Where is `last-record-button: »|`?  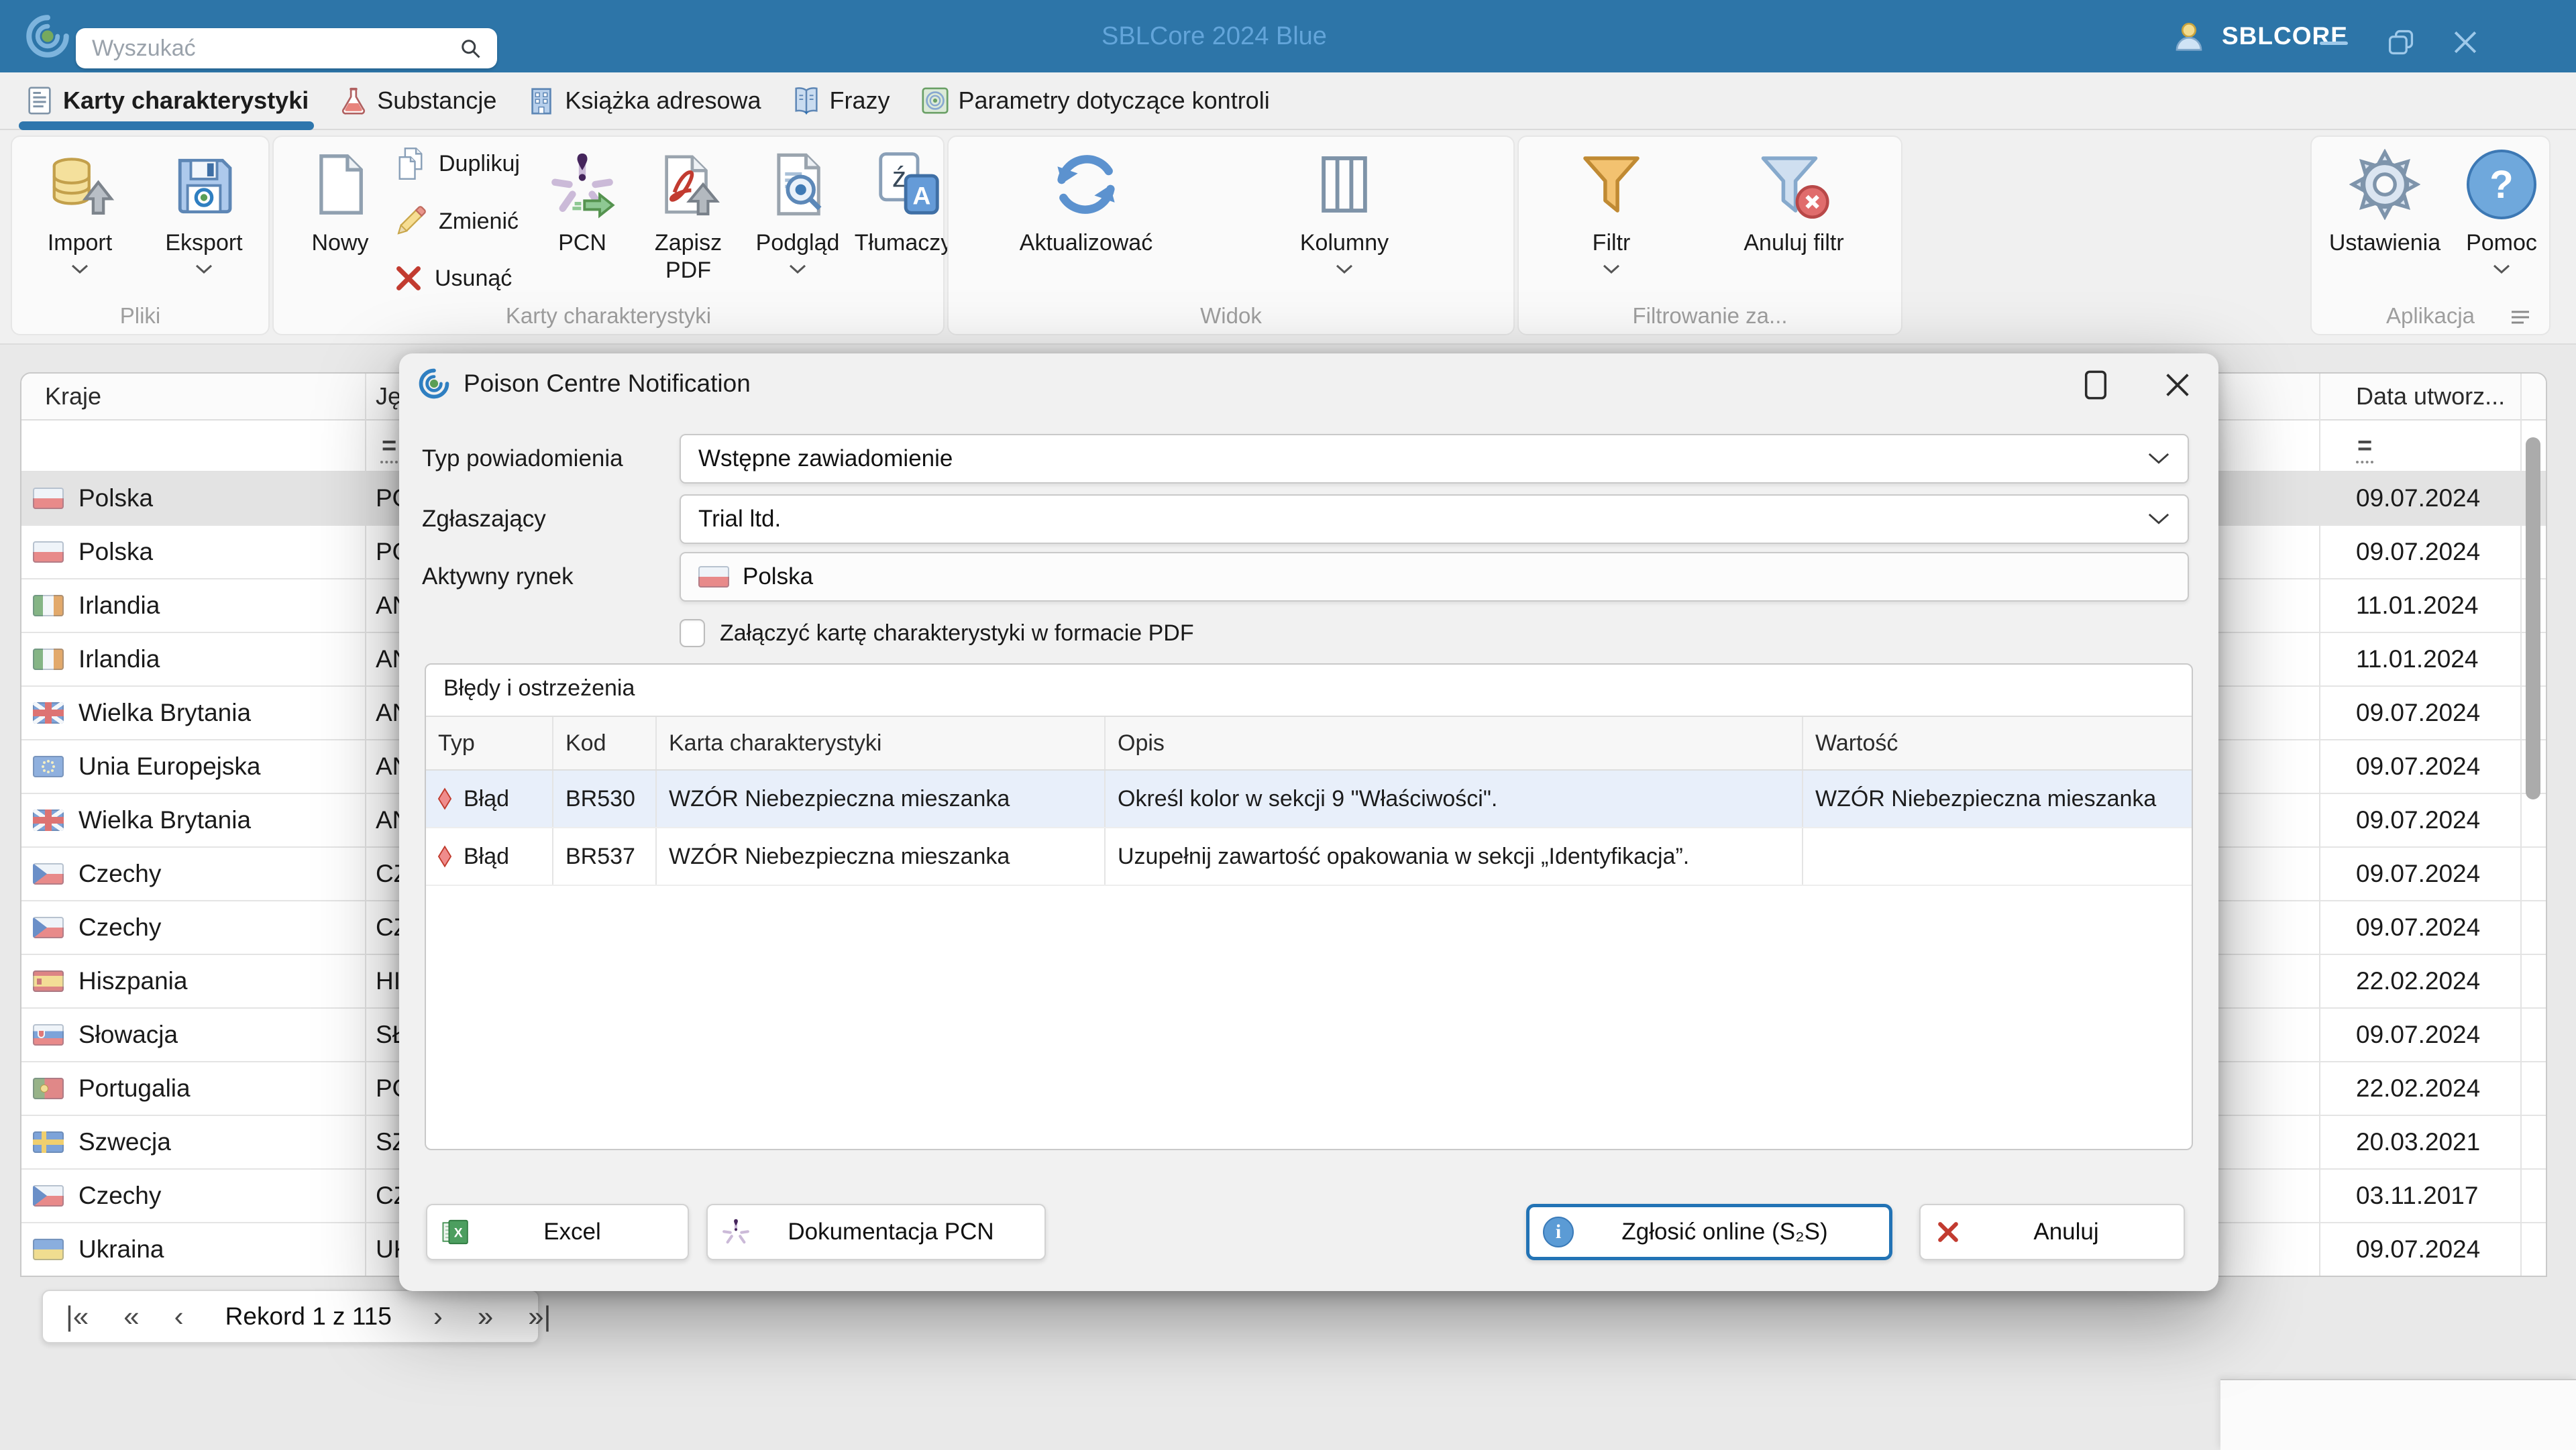 last-record-button: »| is located at coordinates (539, 1316).